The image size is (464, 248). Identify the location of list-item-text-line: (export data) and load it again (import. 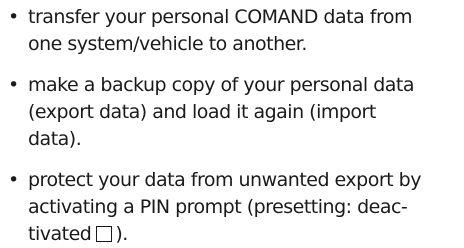
(202, 112).